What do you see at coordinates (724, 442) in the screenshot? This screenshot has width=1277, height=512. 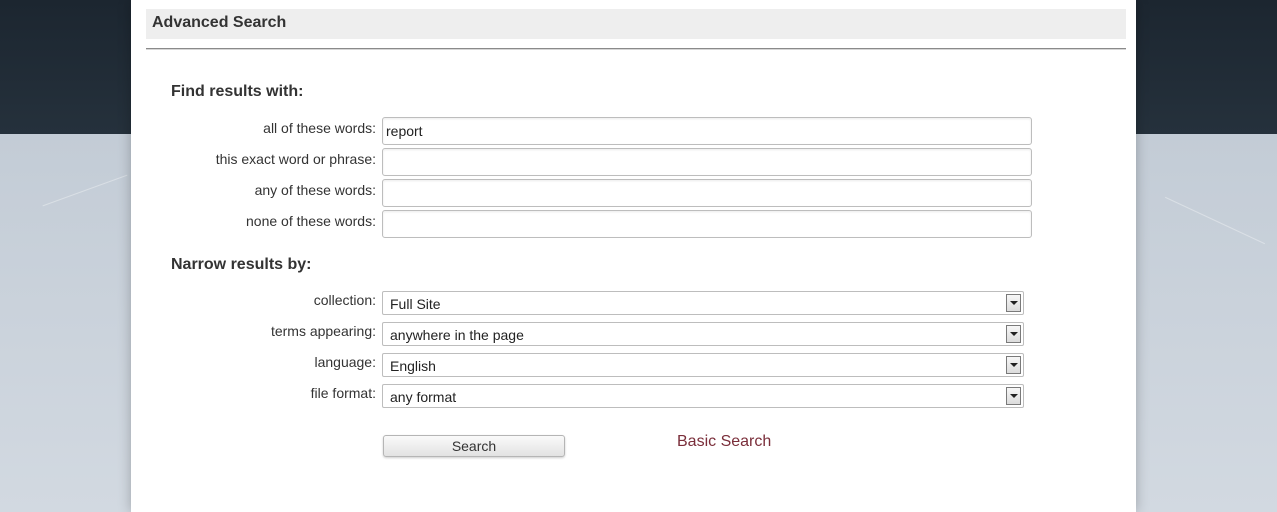 I see `basic-search-link: Basic Search` at bounding box center [724, 442].